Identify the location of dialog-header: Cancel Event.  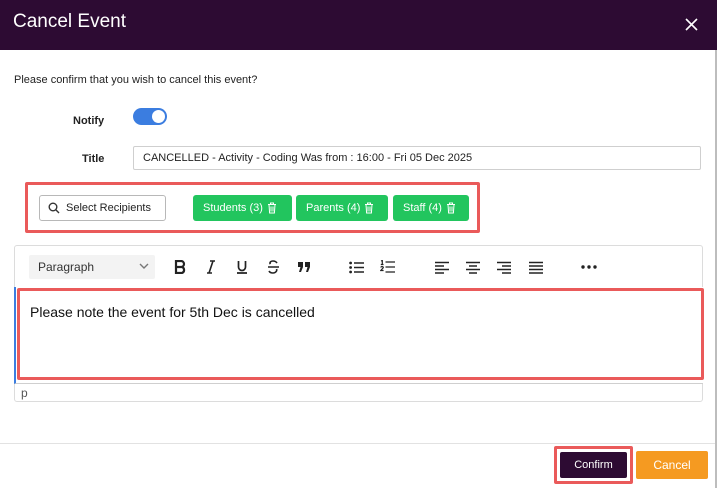
(358, 25).